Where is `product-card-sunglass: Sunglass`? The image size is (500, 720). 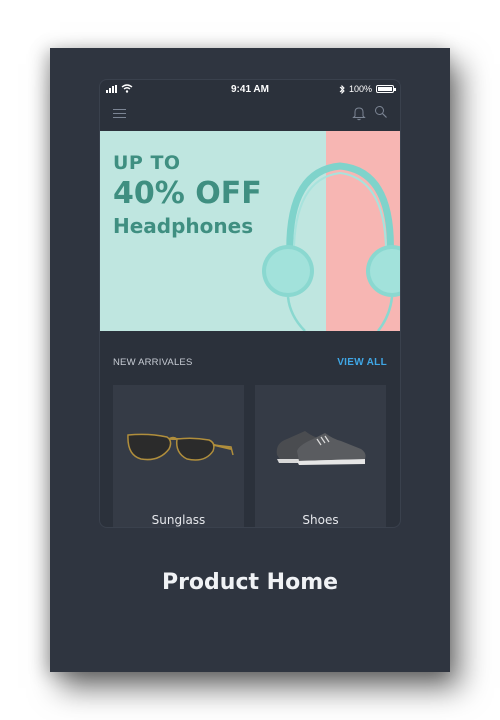 product-card-sunglass: Sunglass is located at coordinates (178, 456).